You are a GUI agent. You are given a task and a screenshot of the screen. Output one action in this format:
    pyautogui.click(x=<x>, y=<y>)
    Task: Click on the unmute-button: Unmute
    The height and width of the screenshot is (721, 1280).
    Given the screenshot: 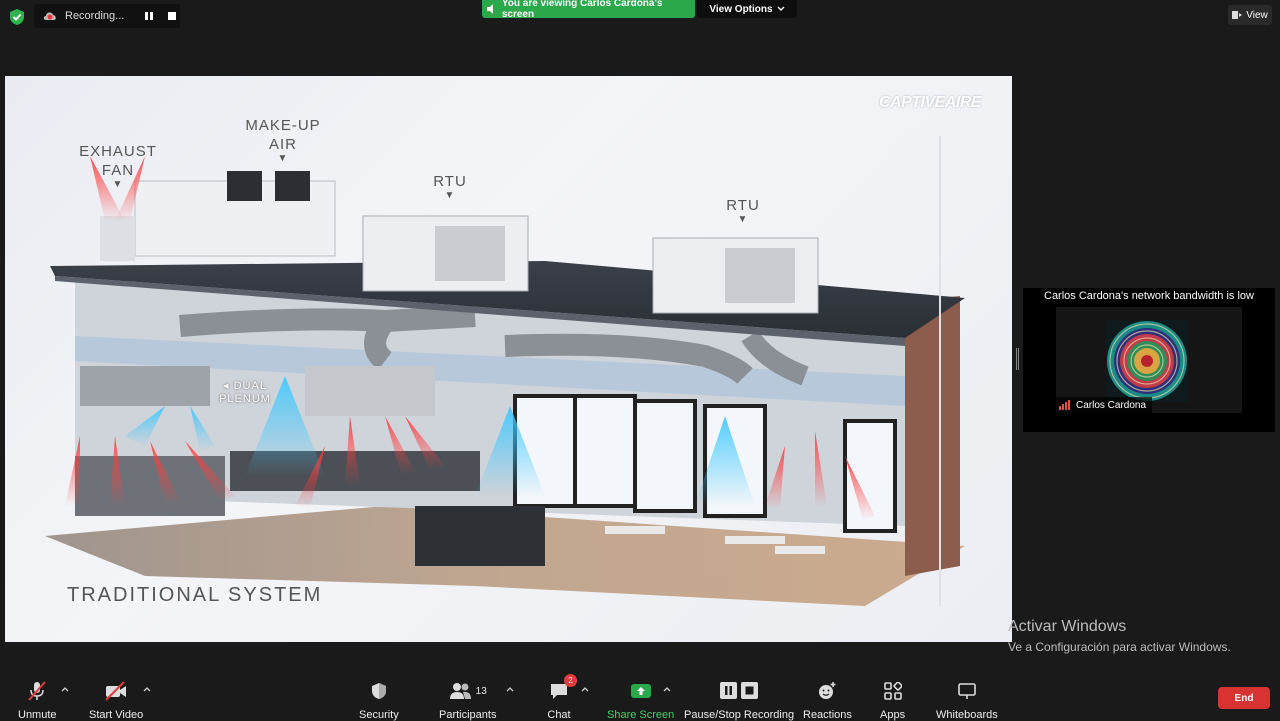 What is the action you would take?
    pyautogui.click(x=37, y=700)
    